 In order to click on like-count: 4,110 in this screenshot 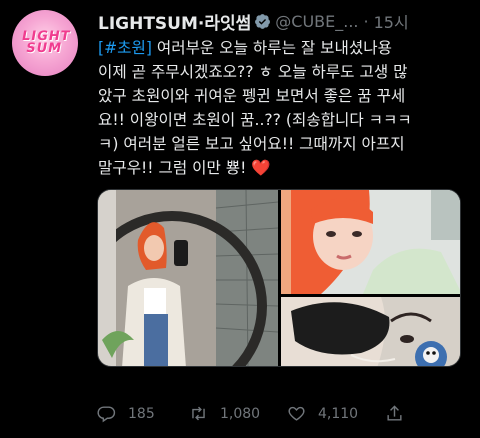, I will do `click(338, 413)`.